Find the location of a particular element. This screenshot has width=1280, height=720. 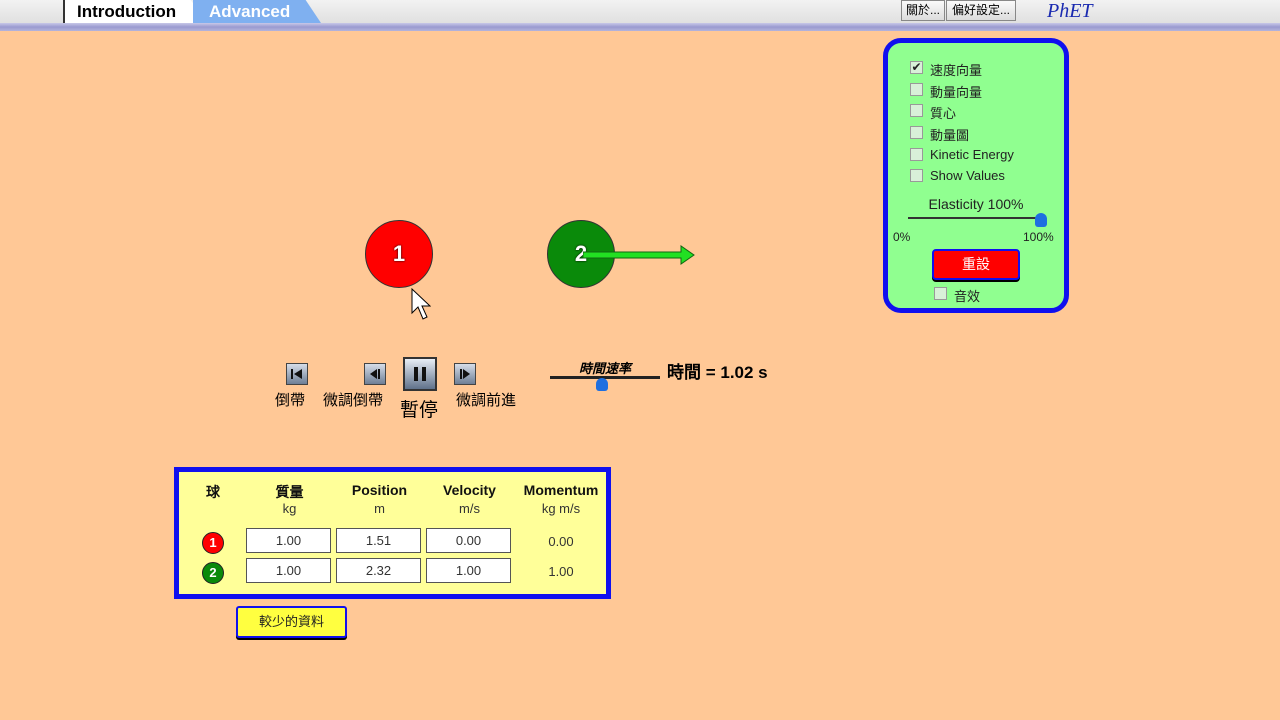

time-rate-slider-thumb is located at coordinates (602, 384).